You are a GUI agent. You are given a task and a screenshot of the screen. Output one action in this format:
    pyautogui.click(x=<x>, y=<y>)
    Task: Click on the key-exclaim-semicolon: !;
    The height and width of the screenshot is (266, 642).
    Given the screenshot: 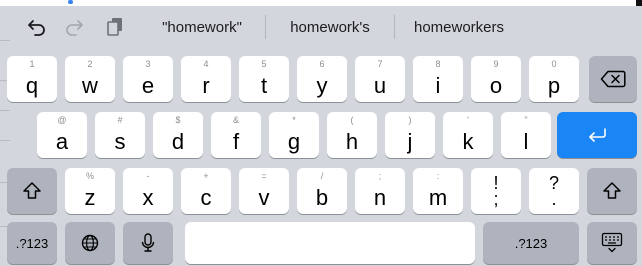 What is the action you would take?
    pyautogui.click(x=496, y=191)
    